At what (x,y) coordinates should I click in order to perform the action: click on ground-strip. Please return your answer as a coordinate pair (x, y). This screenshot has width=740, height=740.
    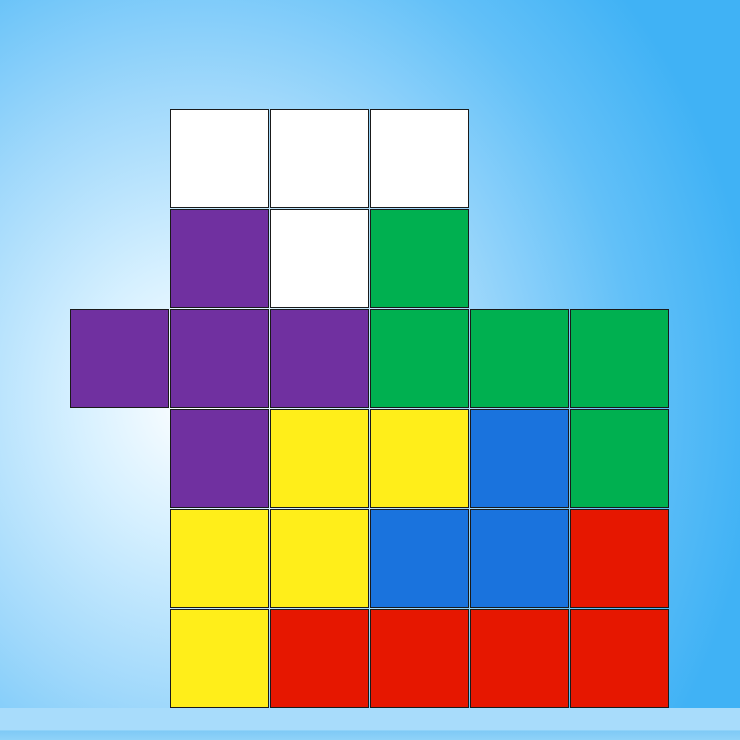
    Looking at the image, I should click on (370, 724).